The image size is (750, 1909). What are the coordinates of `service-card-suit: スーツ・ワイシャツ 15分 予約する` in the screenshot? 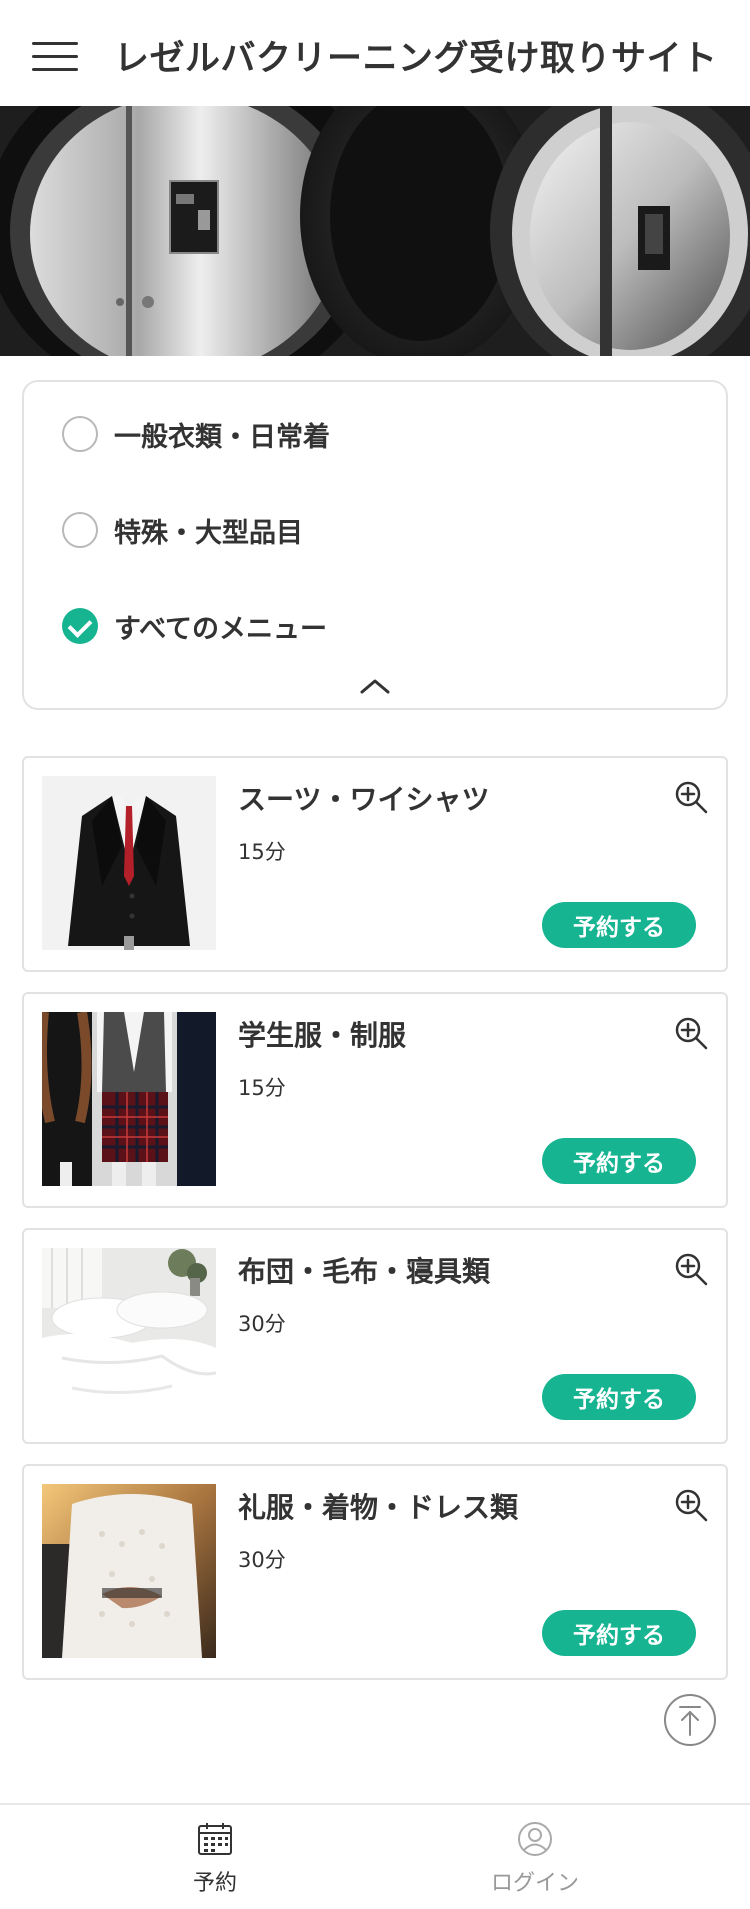 It's located at (375, 864).